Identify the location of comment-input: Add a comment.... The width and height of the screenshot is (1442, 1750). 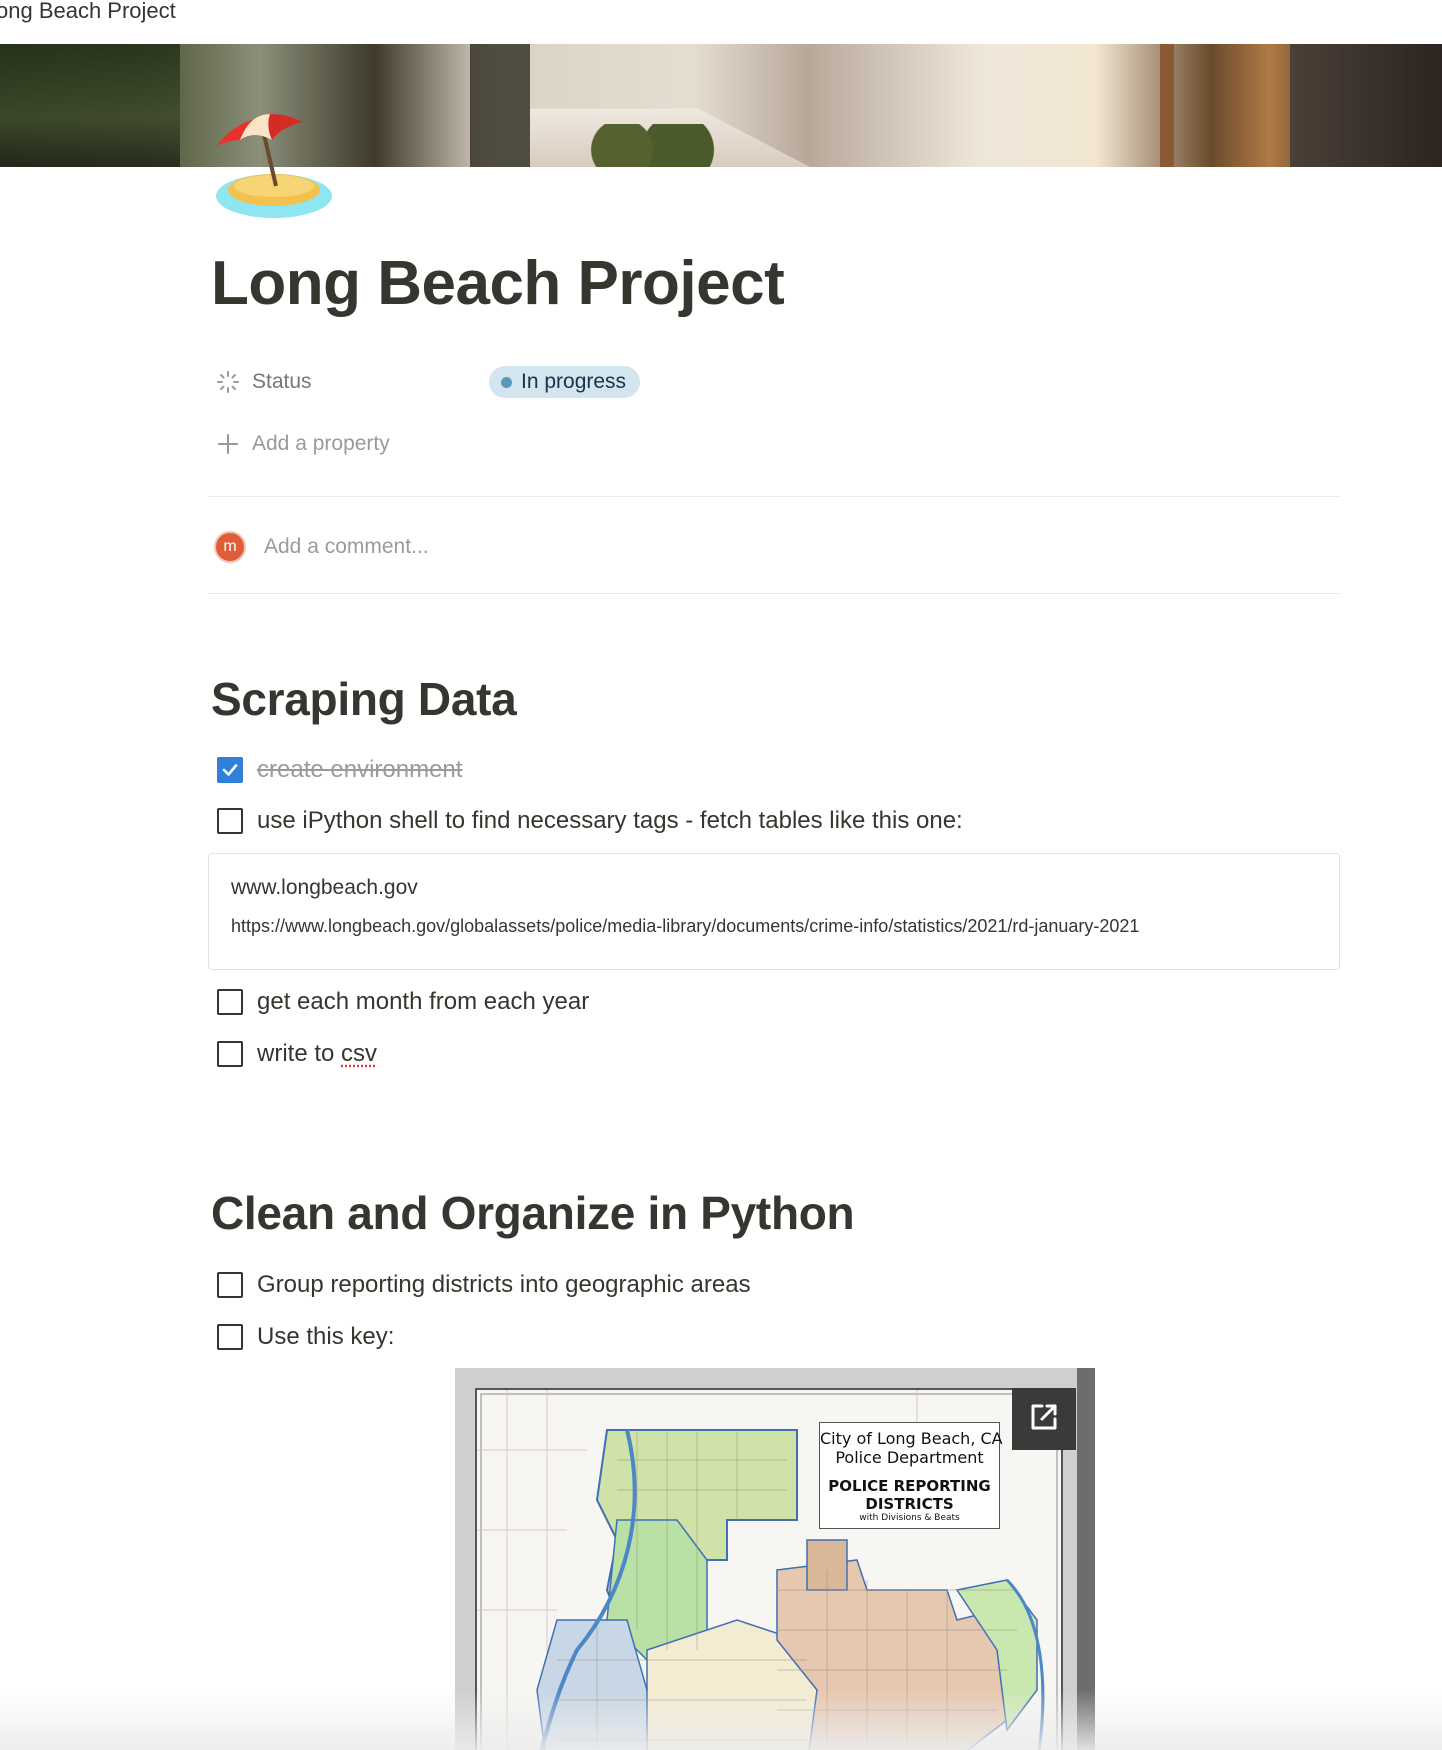
(346, 547).